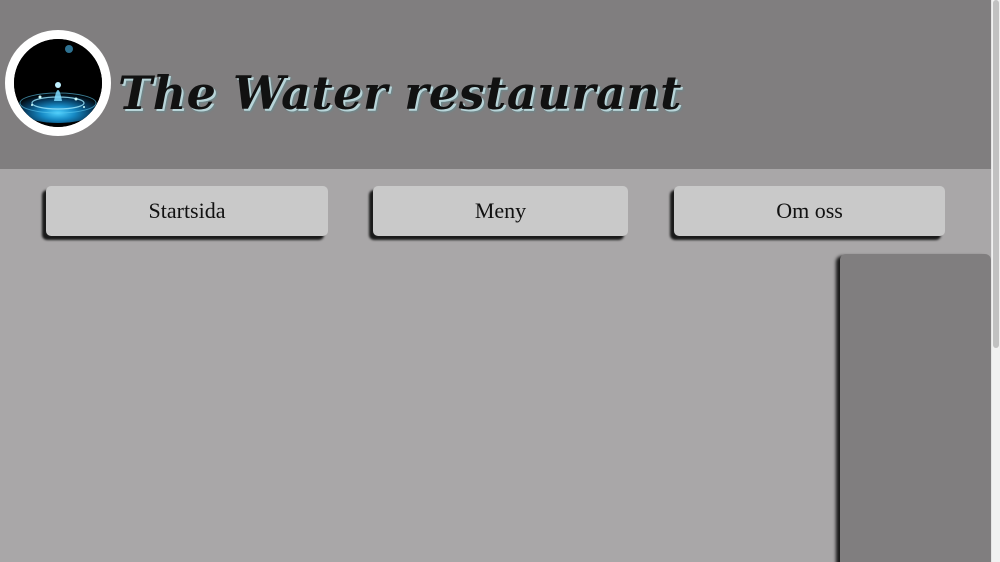 The height and width of the screenshot is (562, 1000). I want to click on side-panel, so click(915, 408).